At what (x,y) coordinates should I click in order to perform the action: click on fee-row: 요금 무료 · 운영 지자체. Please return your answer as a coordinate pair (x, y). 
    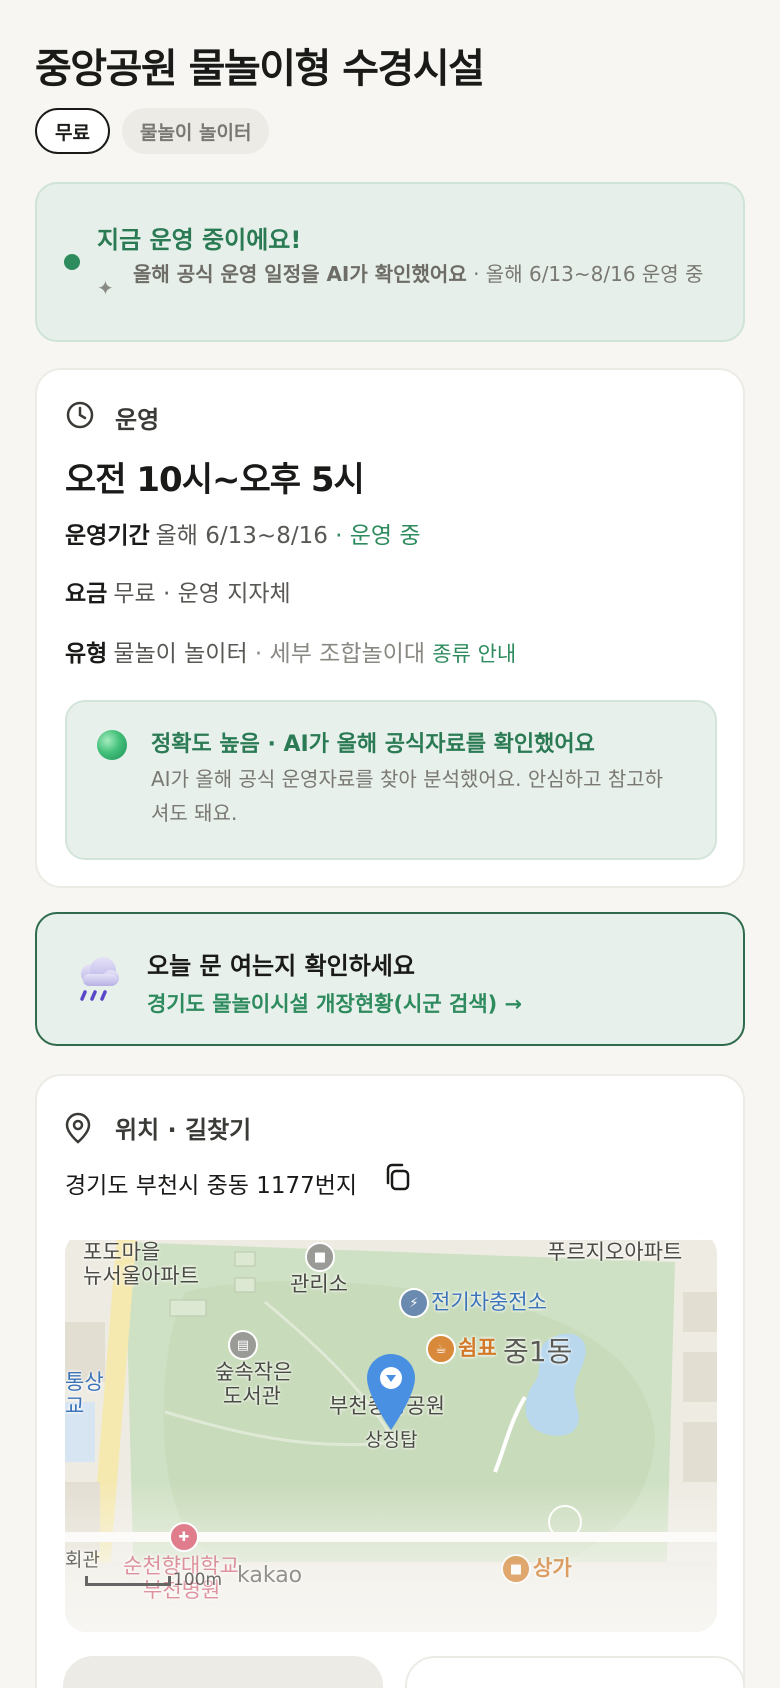
    Looking at the image, I should click on (178, 591).